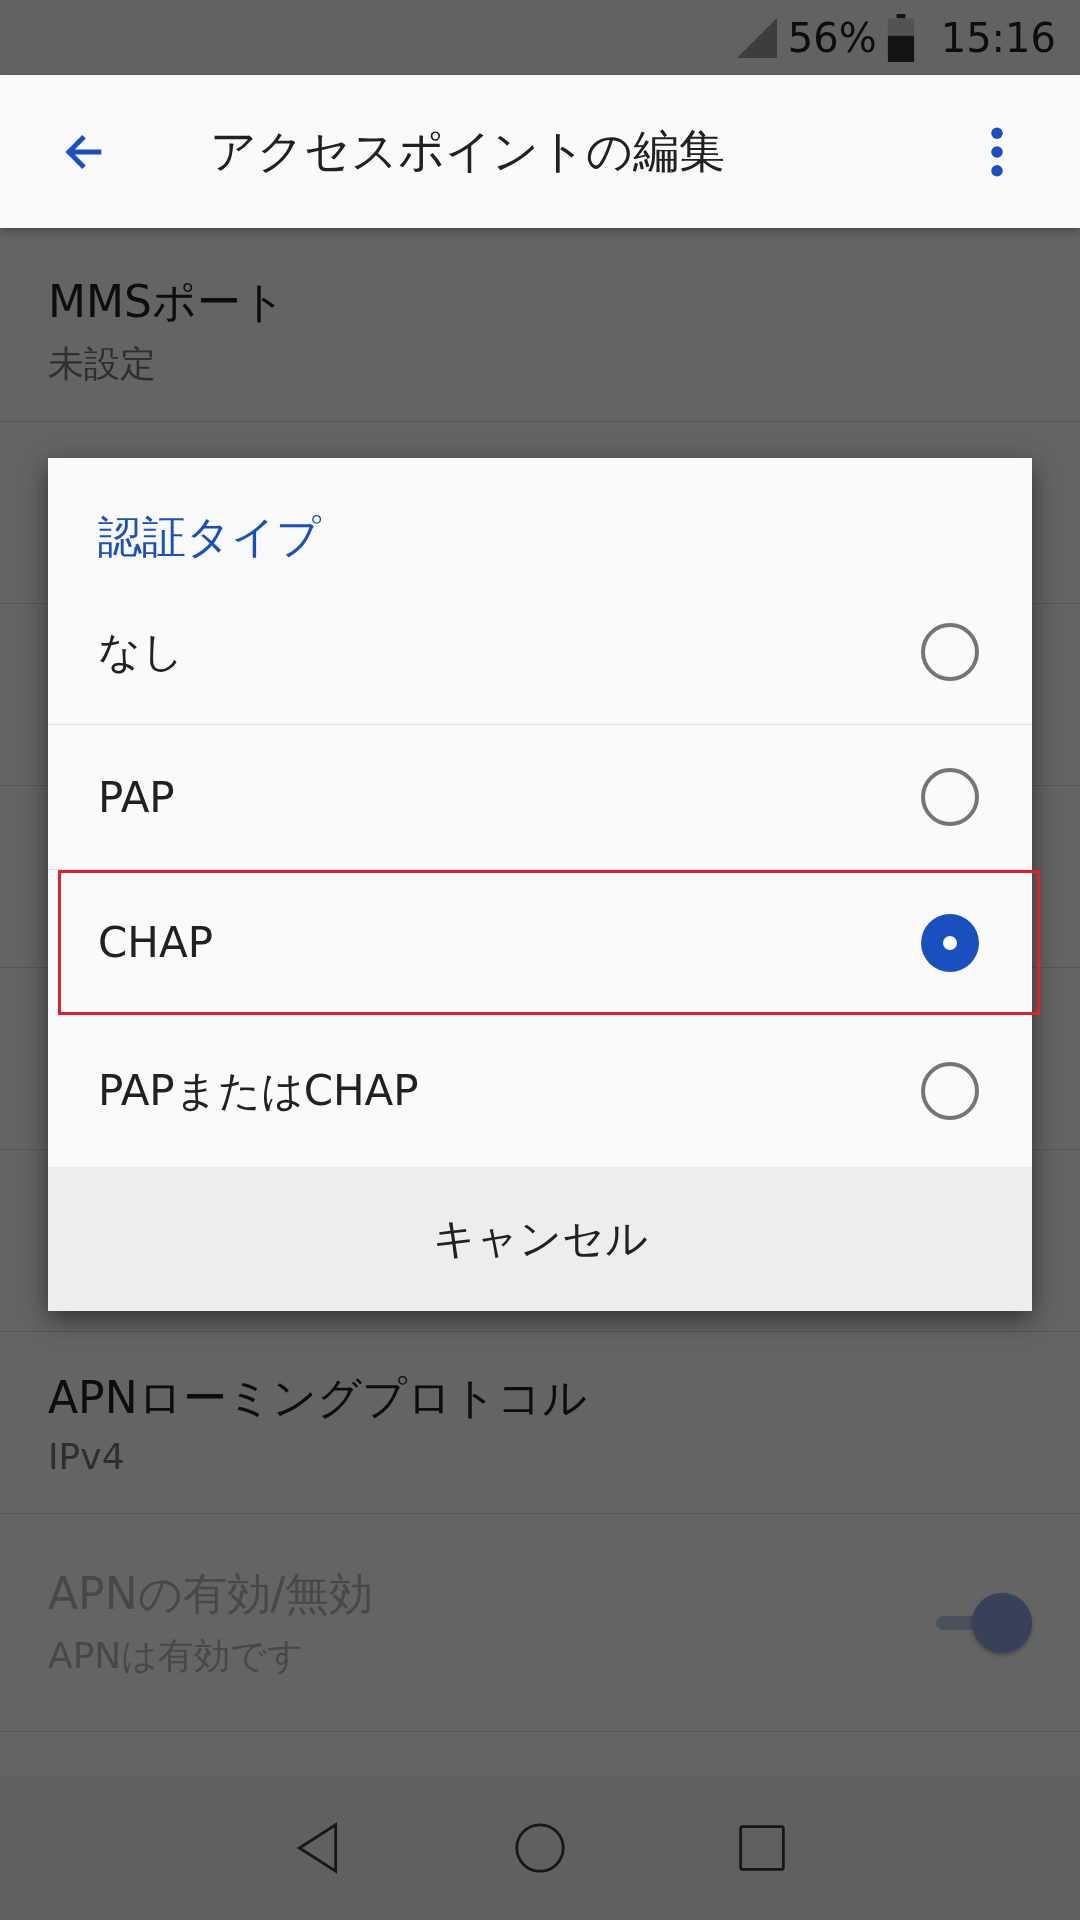  Describe the element at coordinates (540, 652) in the screenshot. I see `option-row: なし` at that location.